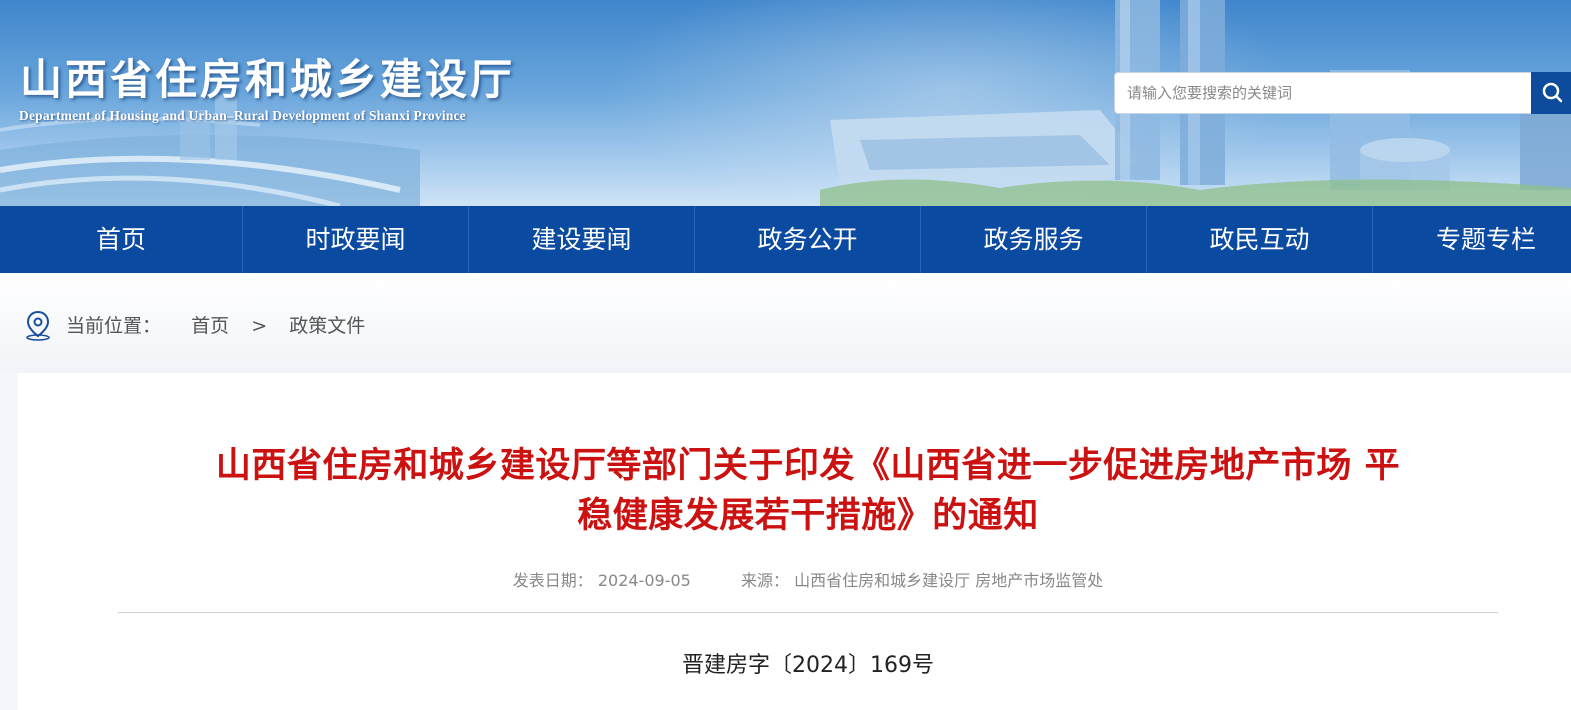 The height and width of the screenshot is (710, 1571). What do you see at coordinates (327, 324) in the screenshot?
I see `breadcrumb-current-link: 政策文件` at bounding box center [327, 324].